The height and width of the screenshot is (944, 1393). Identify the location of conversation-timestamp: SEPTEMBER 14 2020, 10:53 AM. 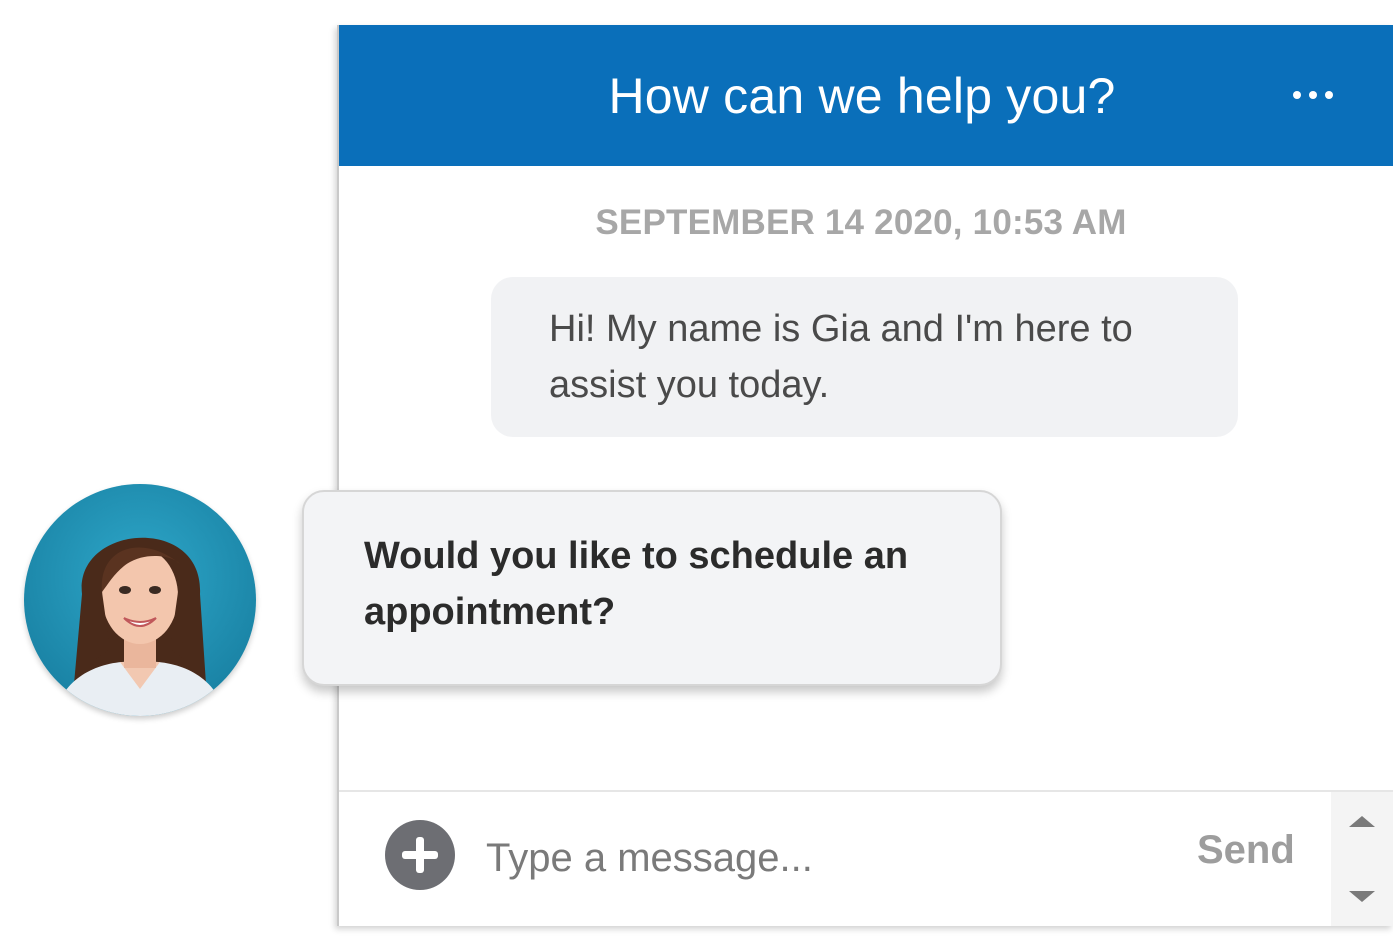
(861, 222).